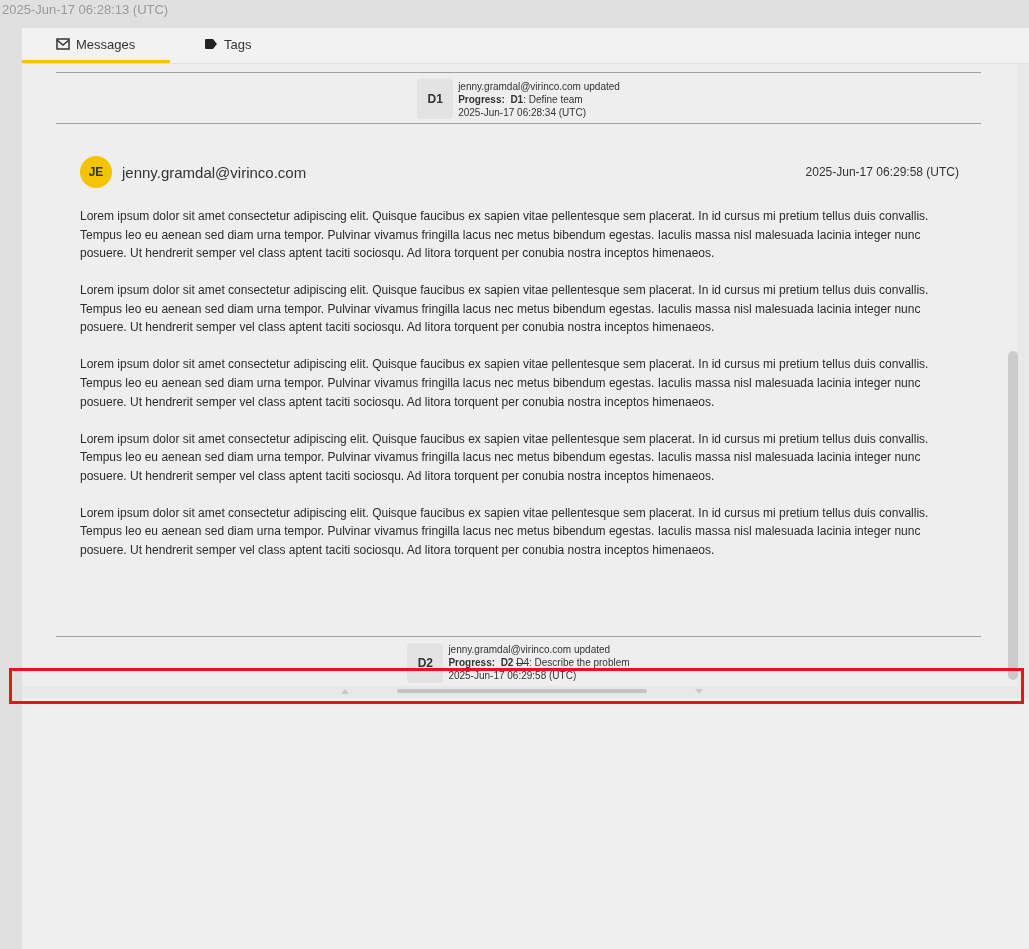 The width and height of the screenshot is (1029, 949). Describe the element at coordinates (699, 691) in the screenshot. I see `scroll-right-arrow-icon` at that location.